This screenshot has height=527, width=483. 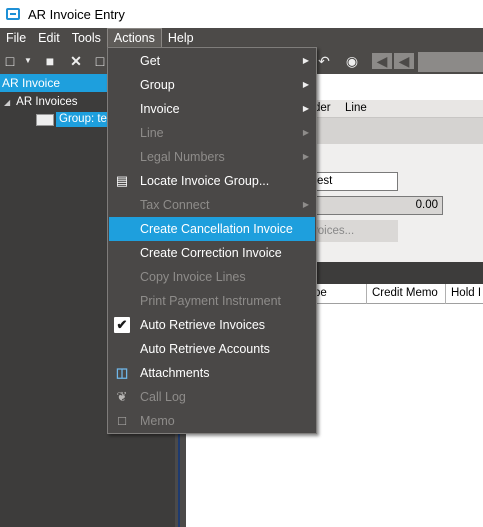 I want to click on window-icon: ▤, so click(x=122, y=180).